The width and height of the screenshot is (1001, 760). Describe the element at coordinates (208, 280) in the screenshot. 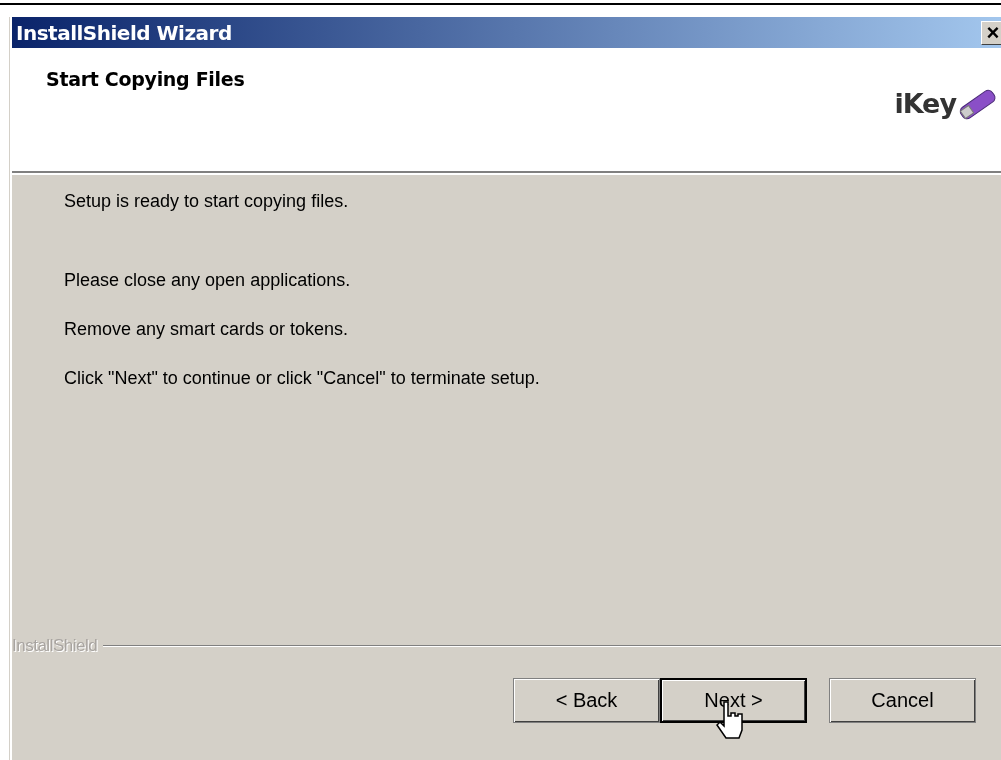

I see `instruction-text: Please close any open applications.` at that location.